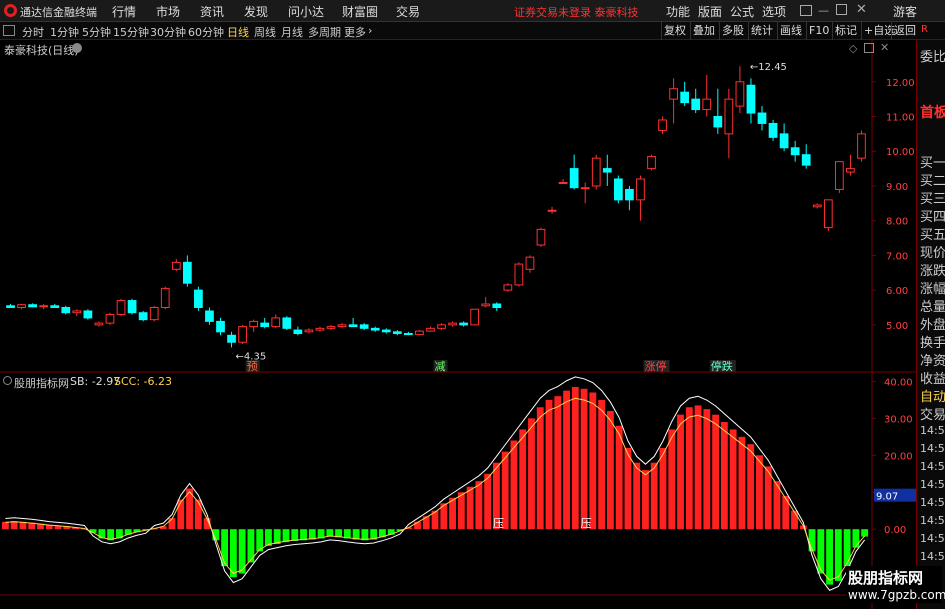  Describe the element at coordinates (440, 366) in the screenshot. I see `event-marker: 减` at that location.